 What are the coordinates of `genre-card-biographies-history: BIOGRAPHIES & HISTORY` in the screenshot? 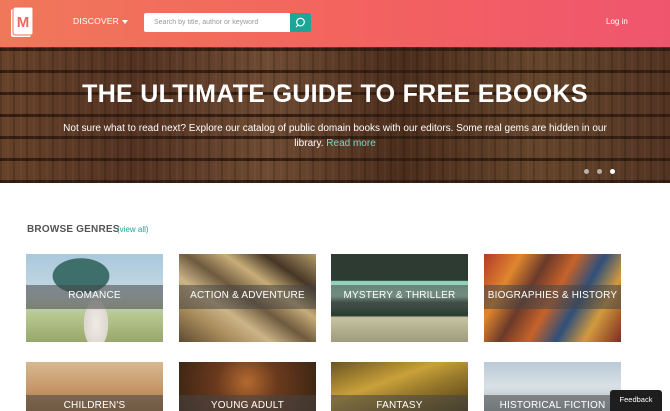 It's located at (552, 298).